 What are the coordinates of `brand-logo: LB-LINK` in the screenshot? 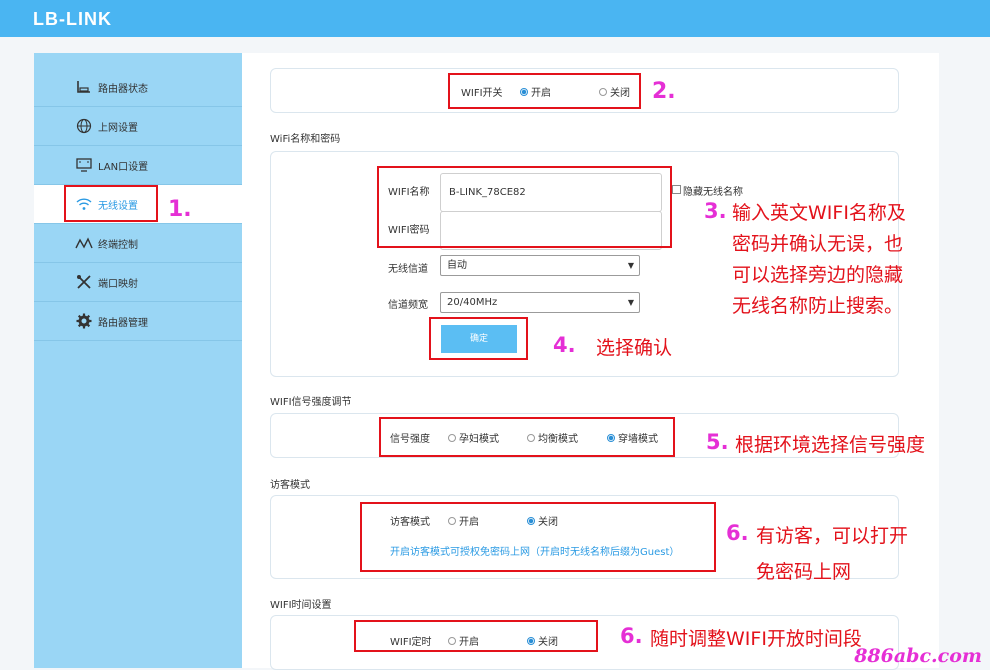 It's located at (72, 18).